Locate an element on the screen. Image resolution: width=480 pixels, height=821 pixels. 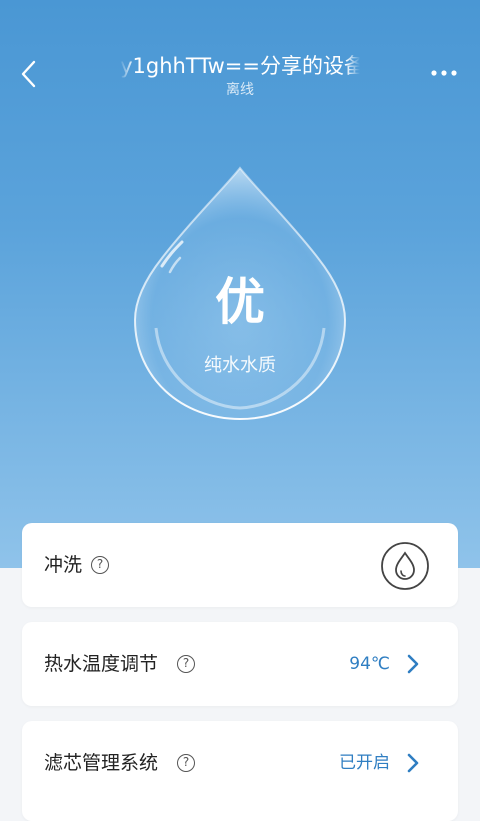
more-horizontal-icon is located at coordinates (444, 73).